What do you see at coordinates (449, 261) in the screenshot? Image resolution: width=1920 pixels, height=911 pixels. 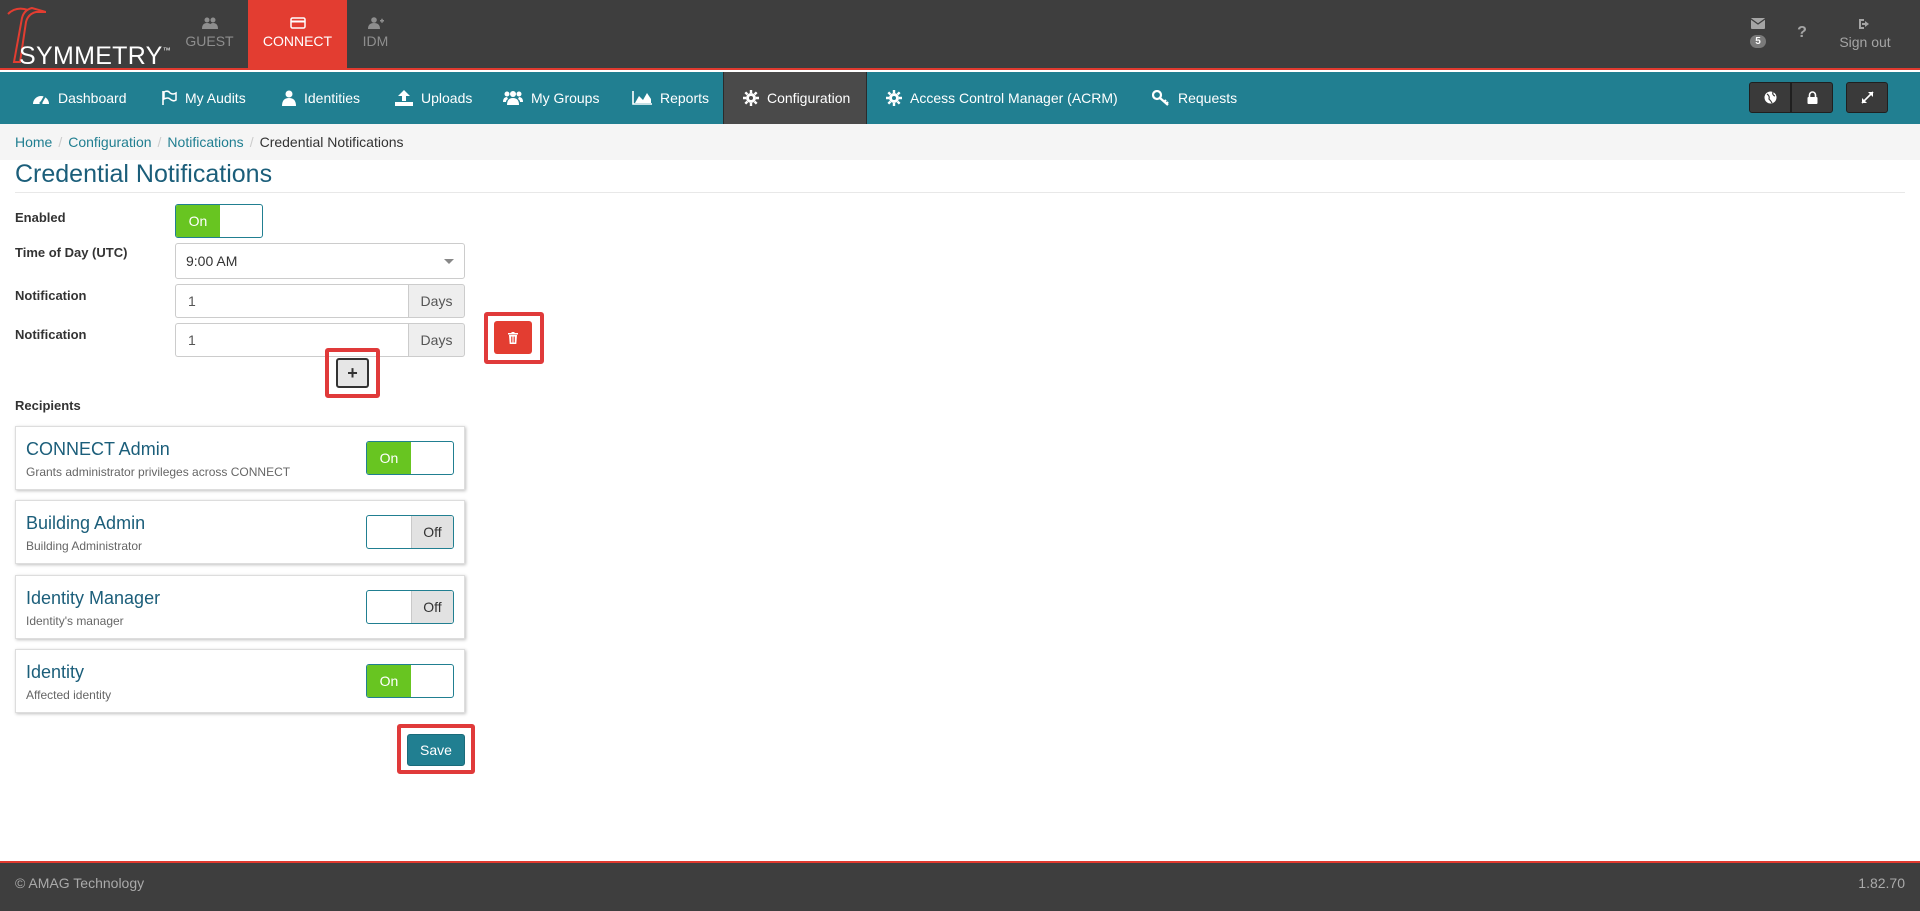 I see `chevron-down-icon` at bounding box center [449, 261].